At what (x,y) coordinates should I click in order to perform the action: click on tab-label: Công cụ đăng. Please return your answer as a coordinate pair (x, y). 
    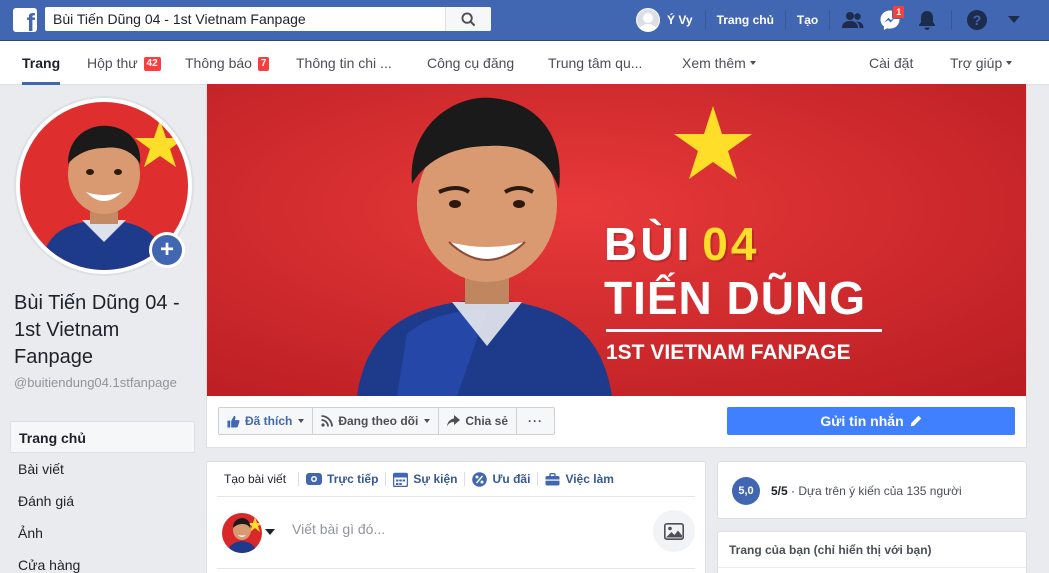
    Looking at the image, I should click on (471, 63).